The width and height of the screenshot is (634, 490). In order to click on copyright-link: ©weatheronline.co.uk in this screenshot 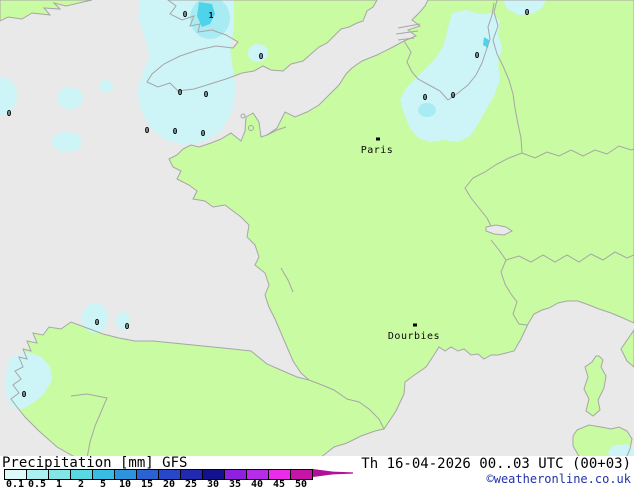, I will do `click(559, 479)`.